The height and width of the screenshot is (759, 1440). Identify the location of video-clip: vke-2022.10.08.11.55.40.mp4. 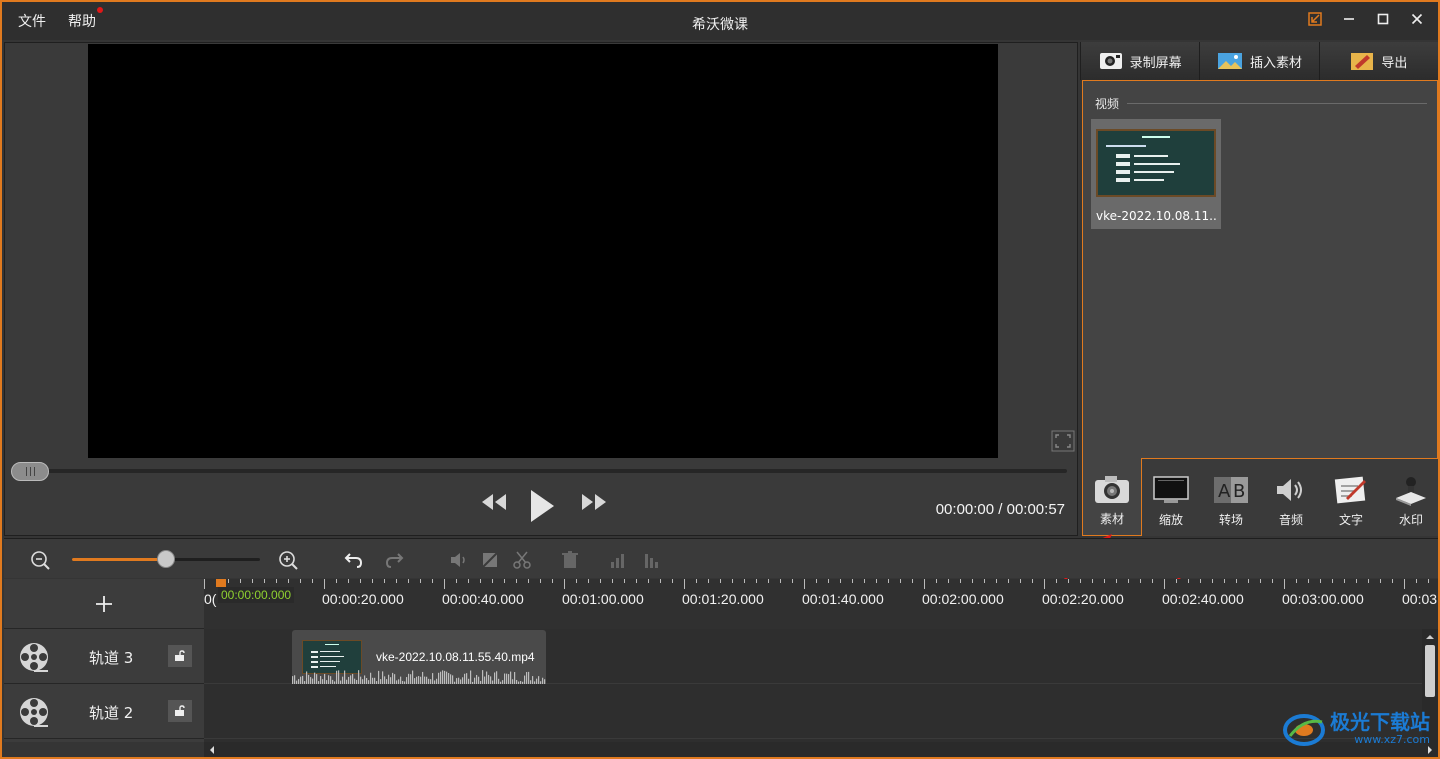
(419, 657).